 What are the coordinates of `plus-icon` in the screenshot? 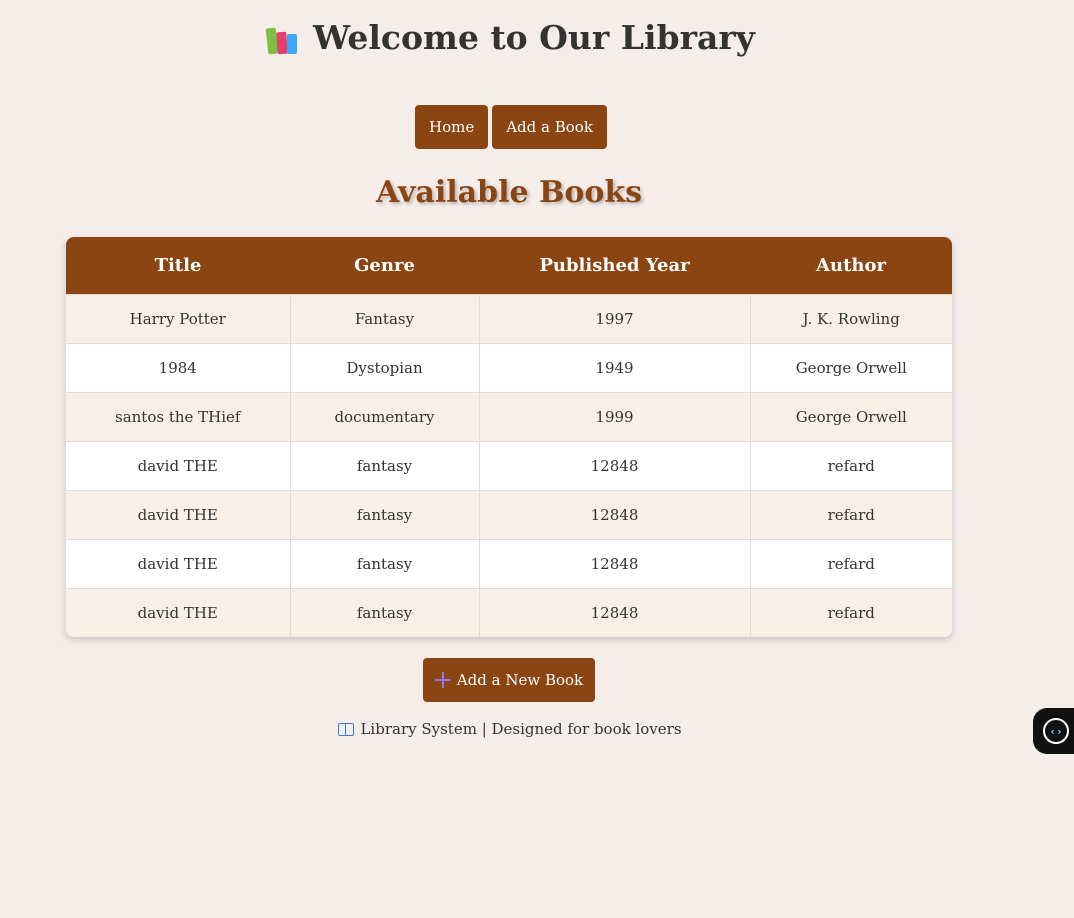 It's located at (442, 680).